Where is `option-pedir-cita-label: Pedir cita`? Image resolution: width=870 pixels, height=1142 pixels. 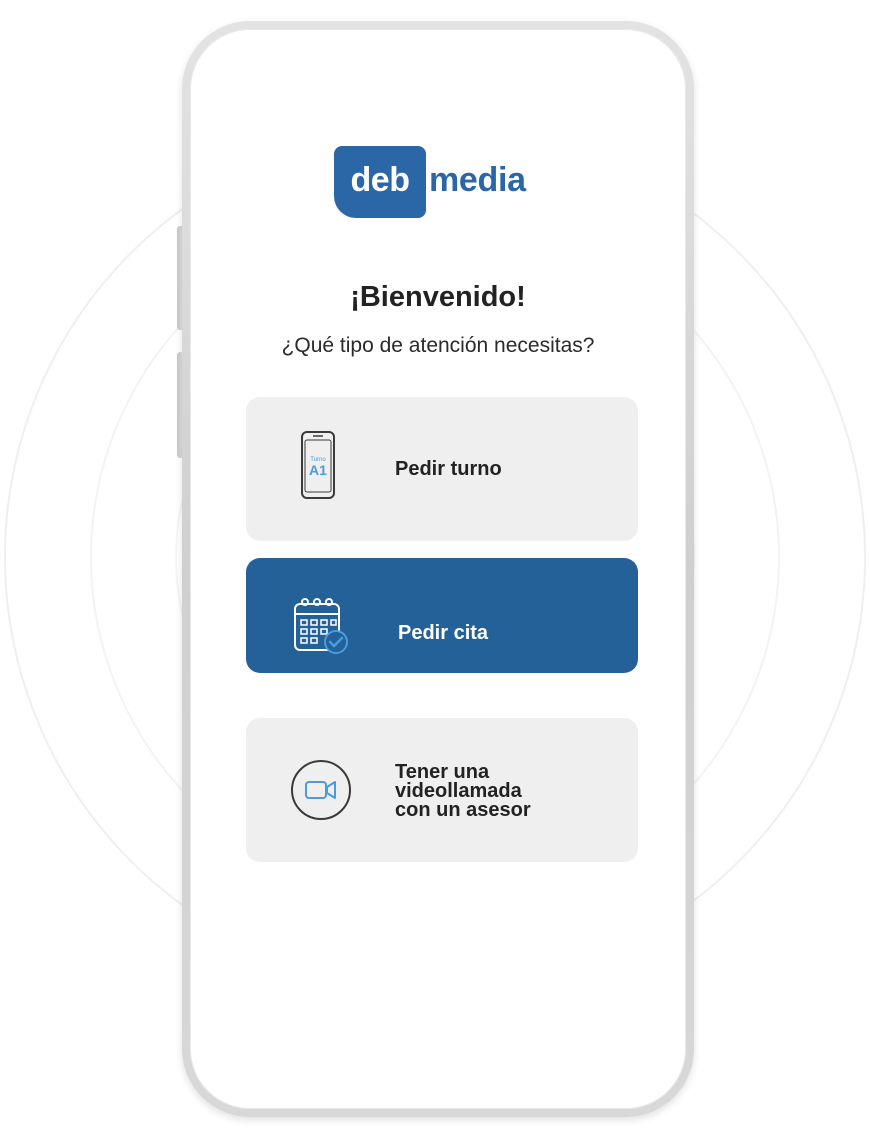 option-pedir-cita-label: Pedir cita is located at coordinates (443, 633).